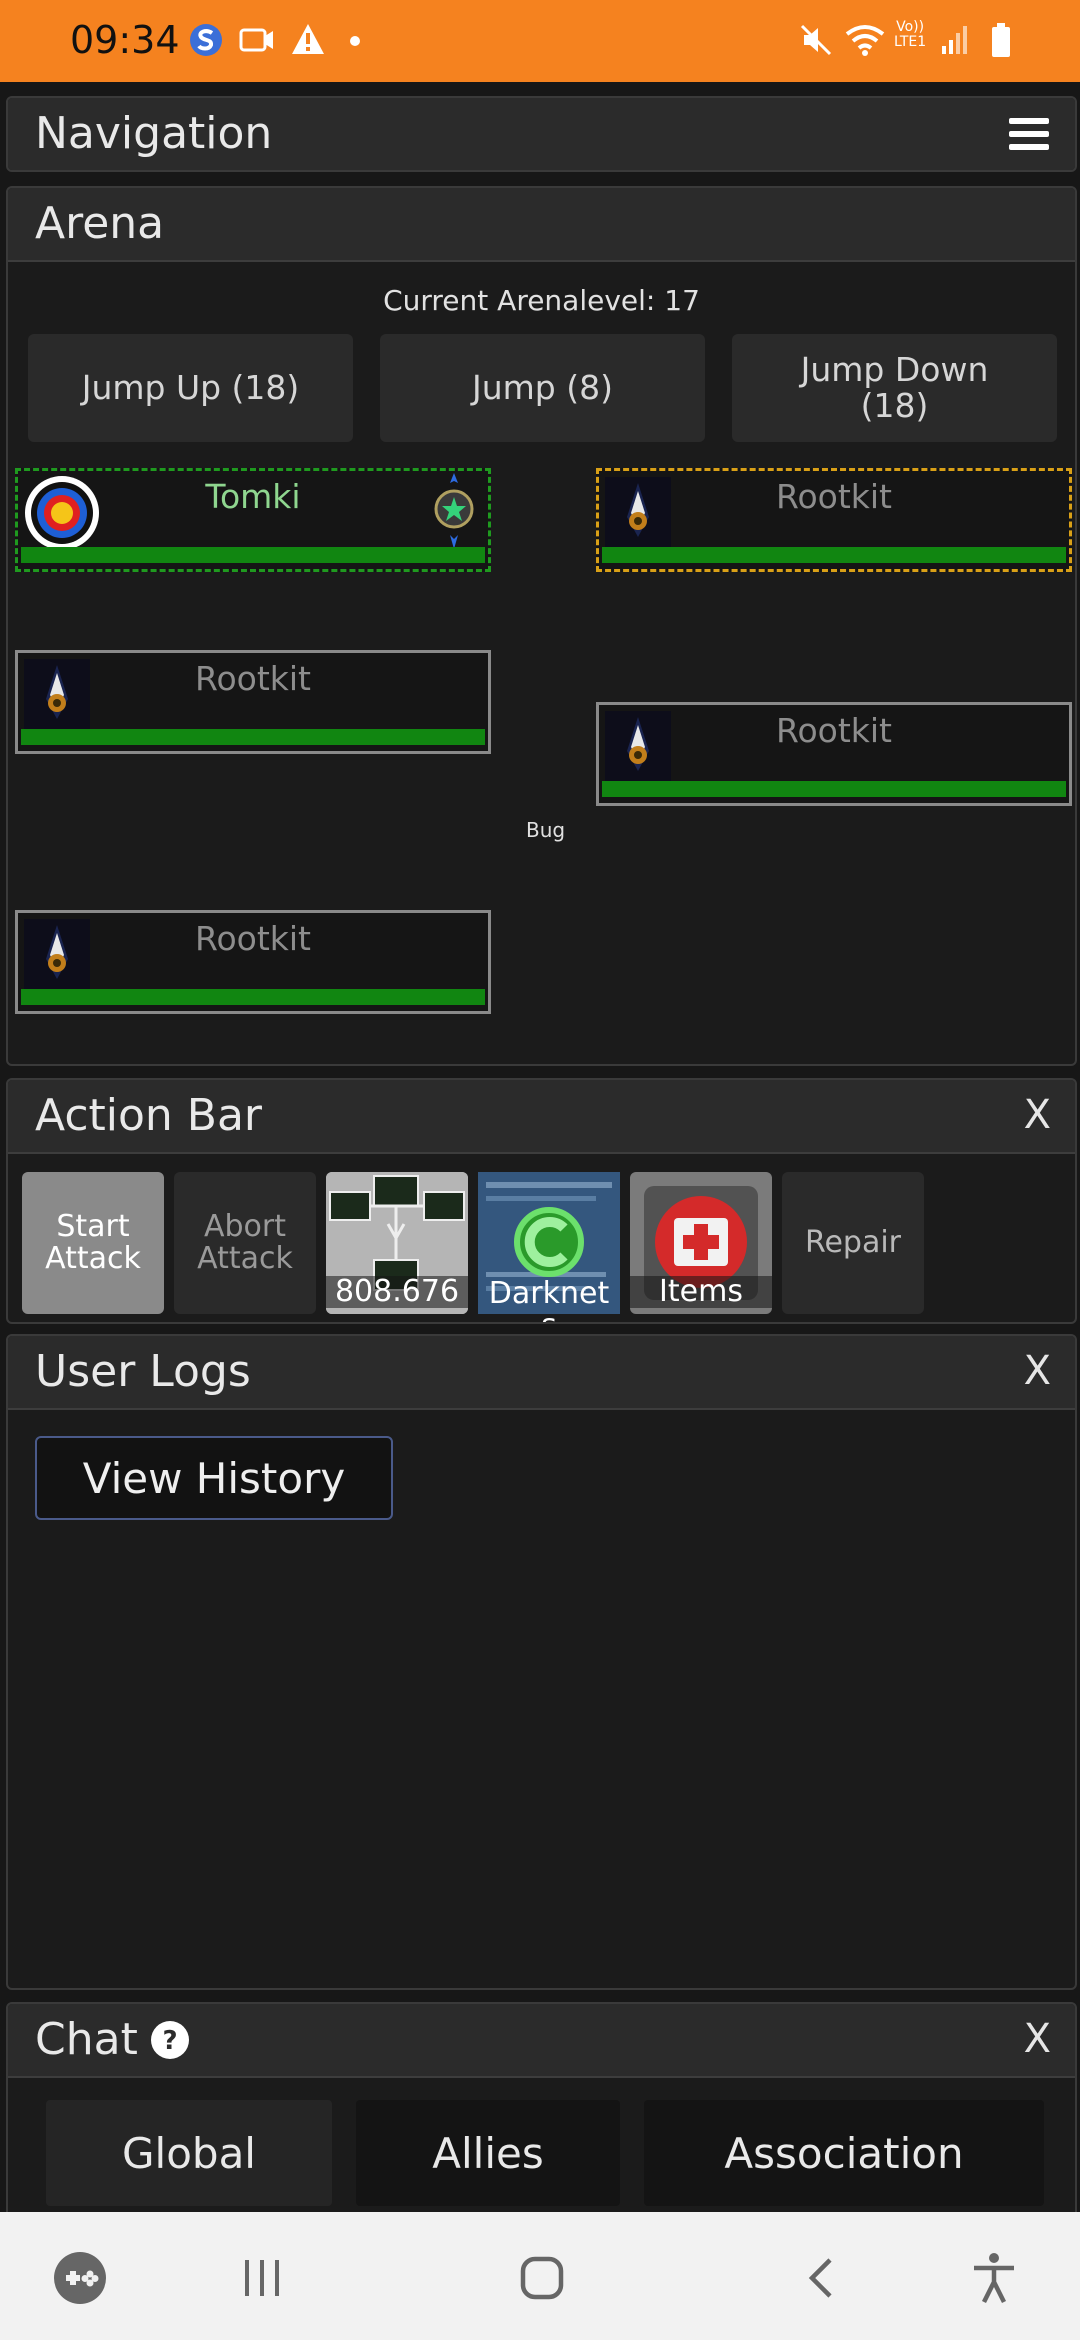  I want to click on navigation-title: Navigation, so click(154, 133).